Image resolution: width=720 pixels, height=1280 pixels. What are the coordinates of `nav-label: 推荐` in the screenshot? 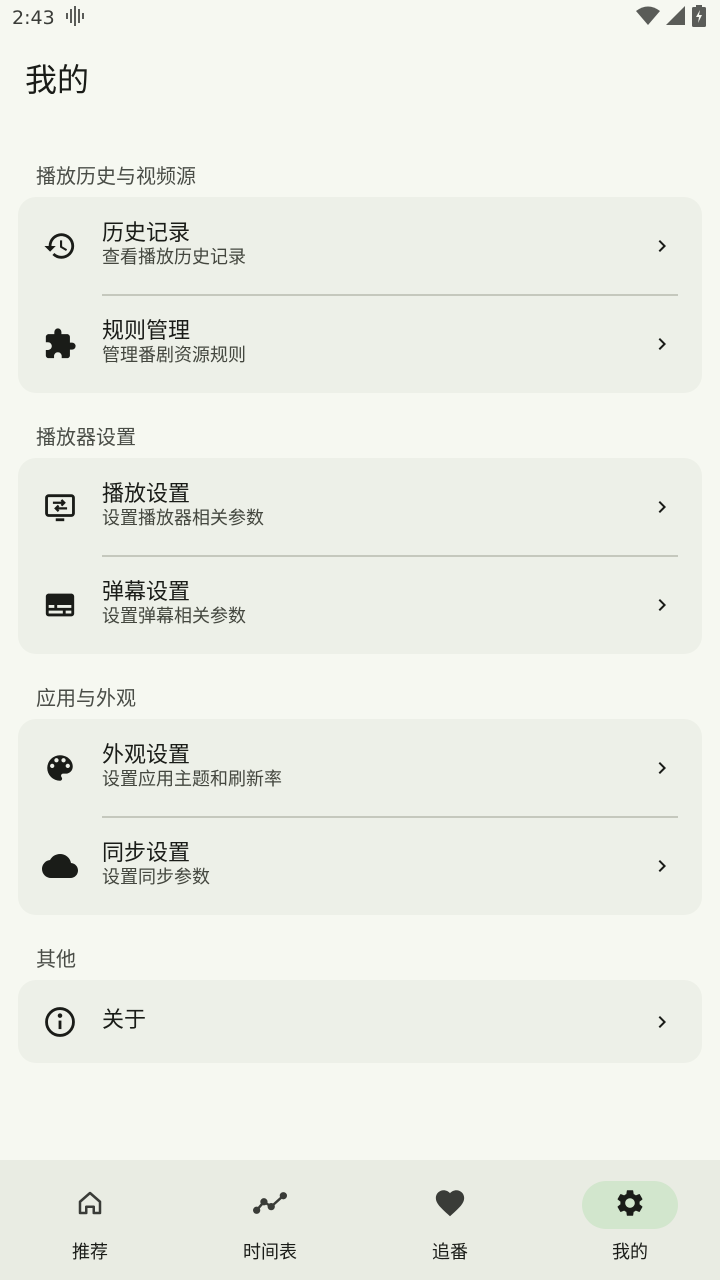 It's located at (90, 1252).